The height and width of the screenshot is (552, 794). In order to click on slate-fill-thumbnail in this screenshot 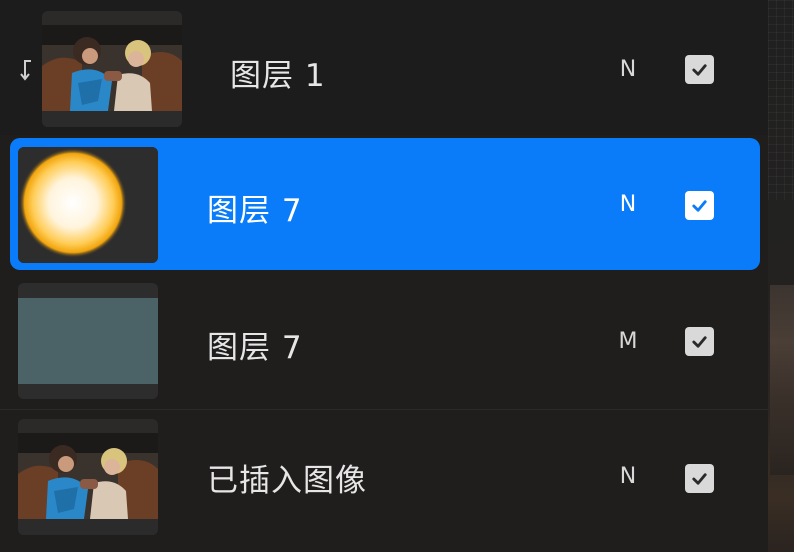, I will do `click(88, 341)`.